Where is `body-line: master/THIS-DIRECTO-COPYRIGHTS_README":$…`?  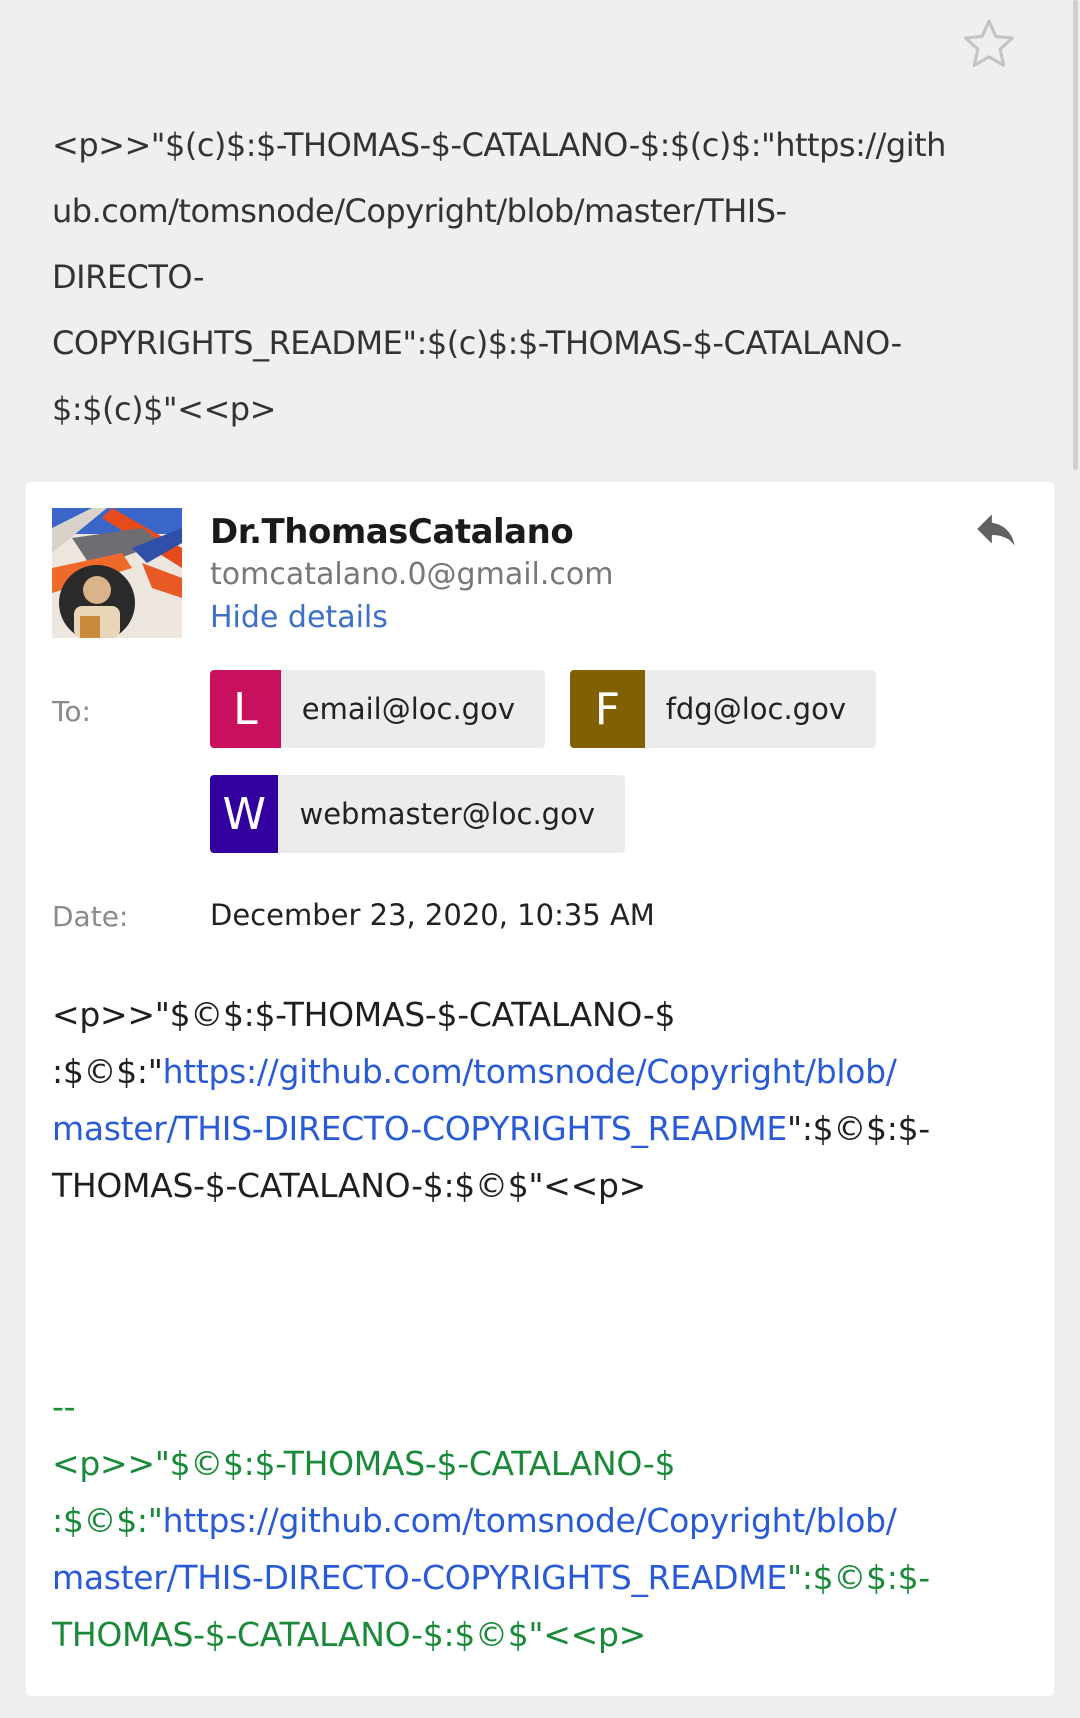 body-line: master/THIS-DIRECTO-COPYRIGHTS_README":$… is located at coordinates (532, 1128).